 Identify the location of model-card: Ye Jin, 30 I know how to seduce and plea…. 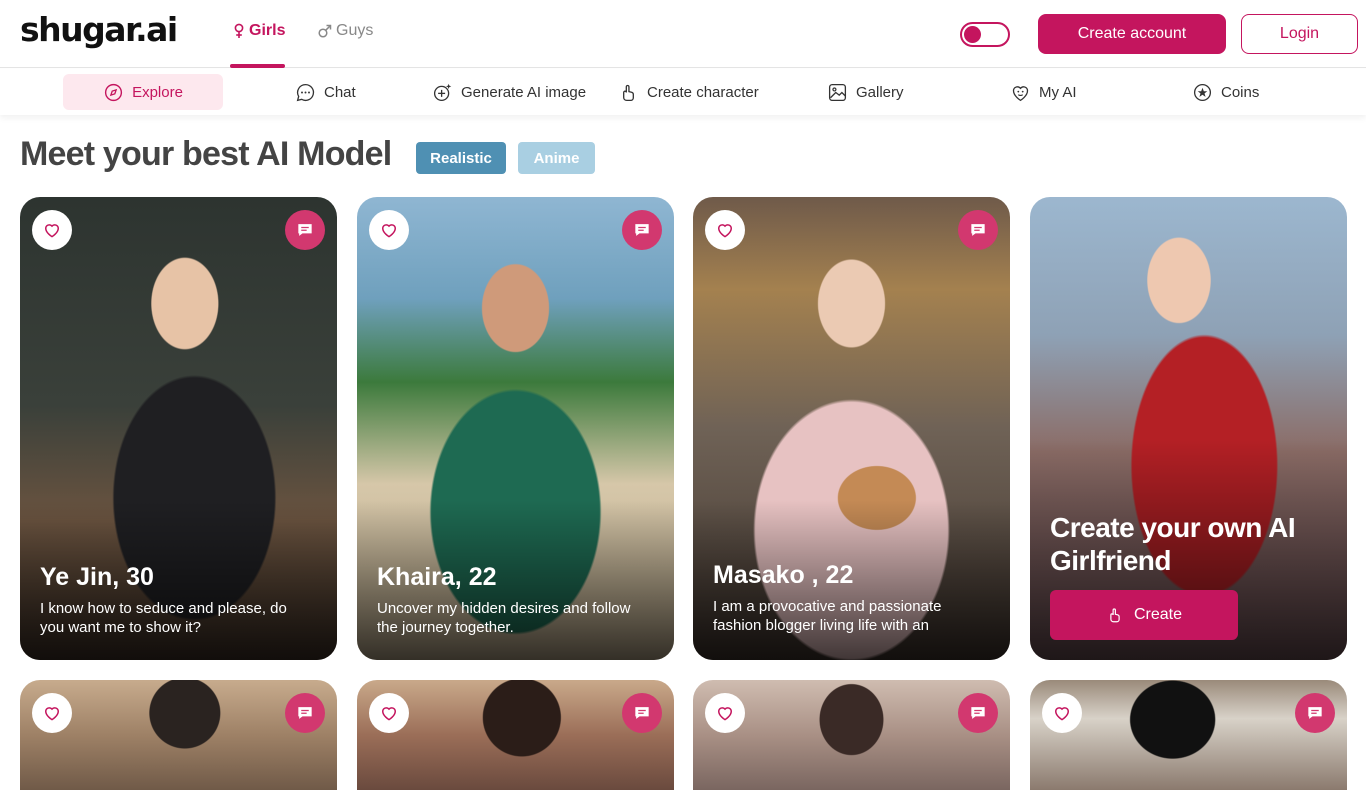
(178, 428).